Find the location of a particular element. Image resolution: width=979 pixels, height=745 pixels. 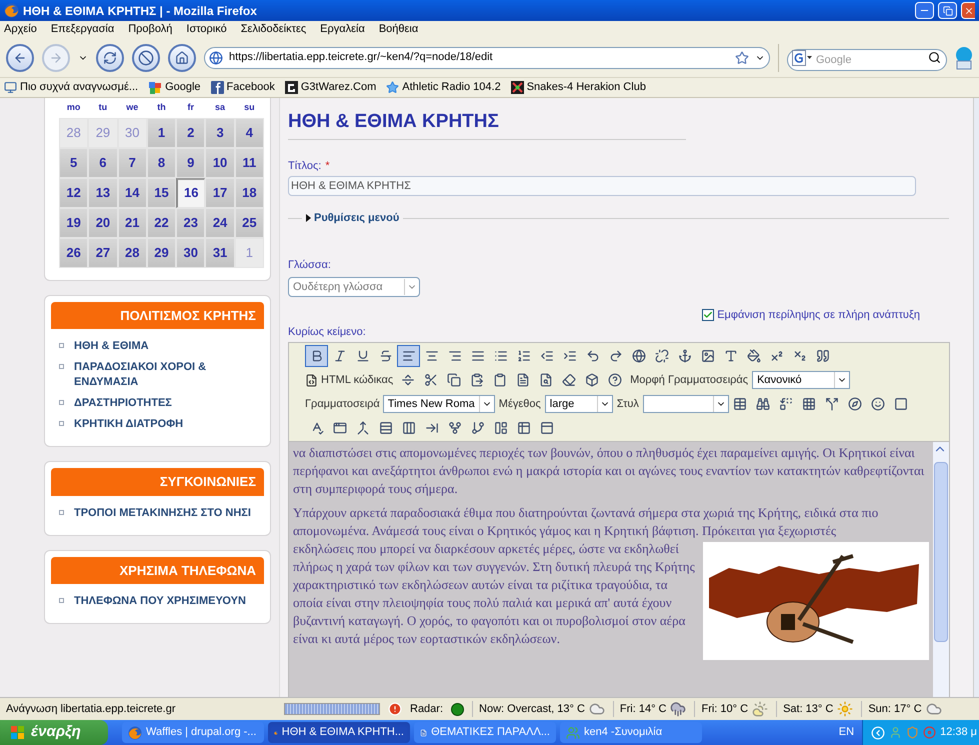

size-select: large is located at coordinates (578, 404).